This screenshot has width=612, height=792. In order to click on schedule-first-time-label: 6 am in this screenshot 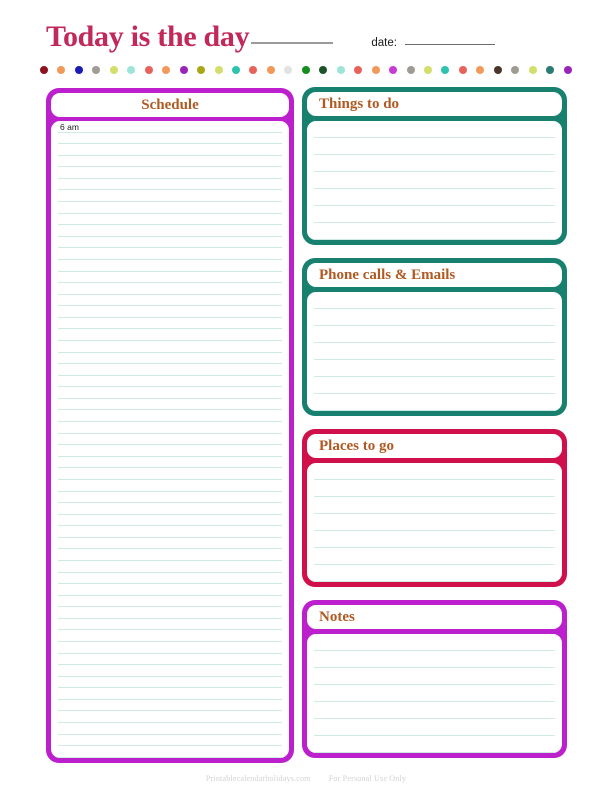, I will do `click(69, 127)`.